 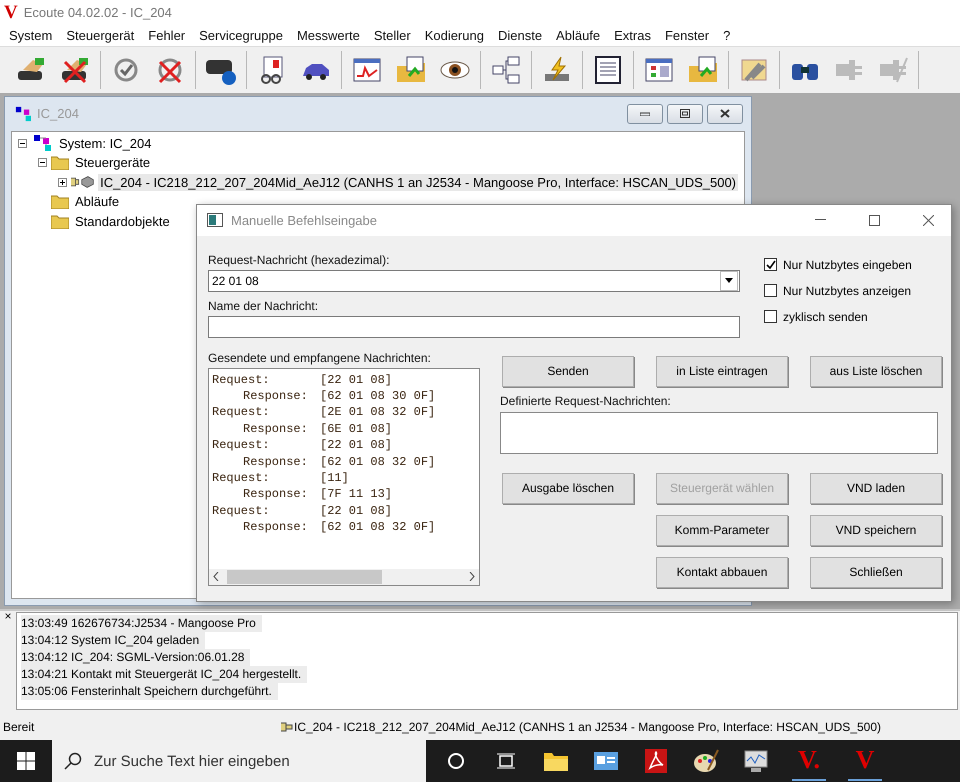 What do you see at coordinates (334, 478) in the screenshot?
I see `message-bytes: [11]` at bounding box center [334, 478].